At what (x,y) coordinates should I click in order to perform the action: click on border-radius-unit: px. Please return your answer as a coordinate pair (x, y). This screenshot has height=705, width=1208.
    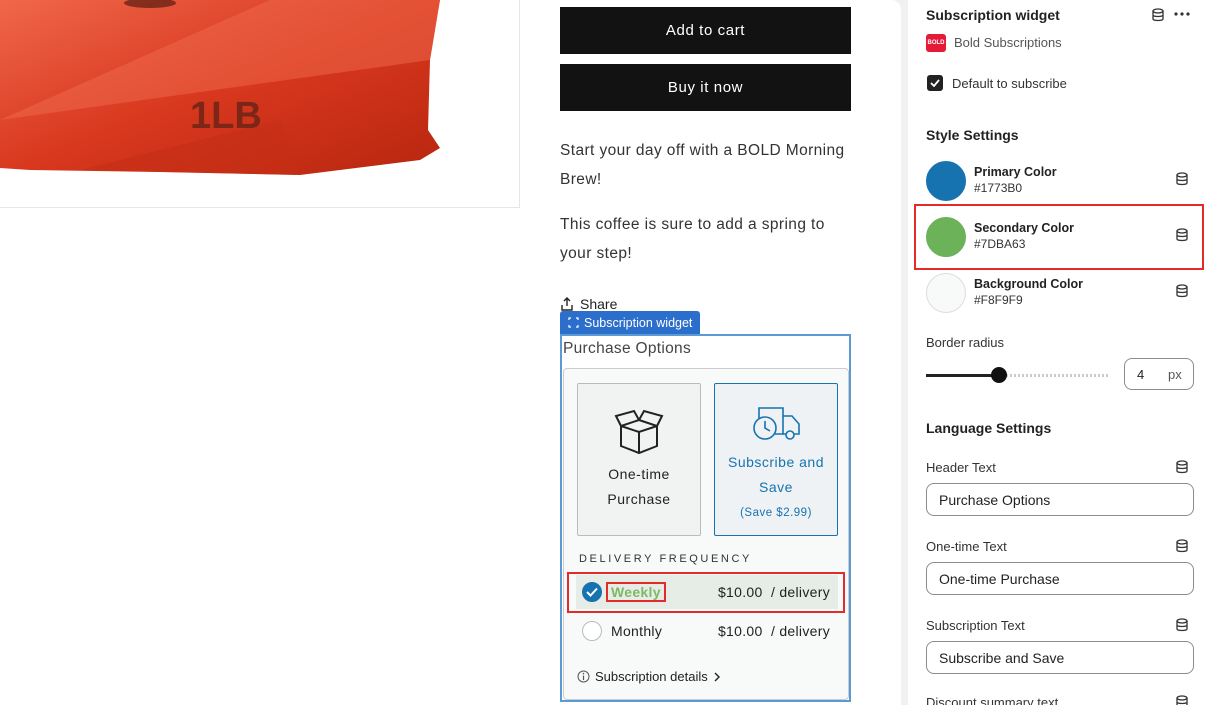
    Looking at the image, I should click on (1175, 374).